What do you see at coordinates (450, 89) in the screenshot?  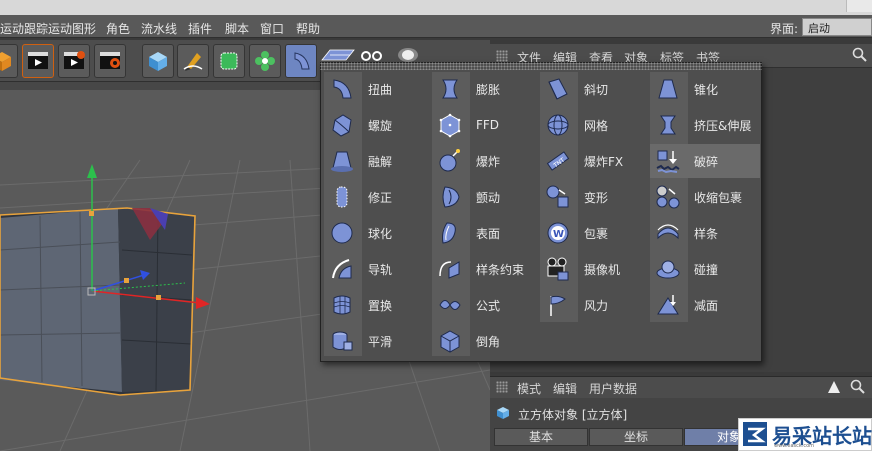 I see `bulge-icon` at bounding box center [450, 89].